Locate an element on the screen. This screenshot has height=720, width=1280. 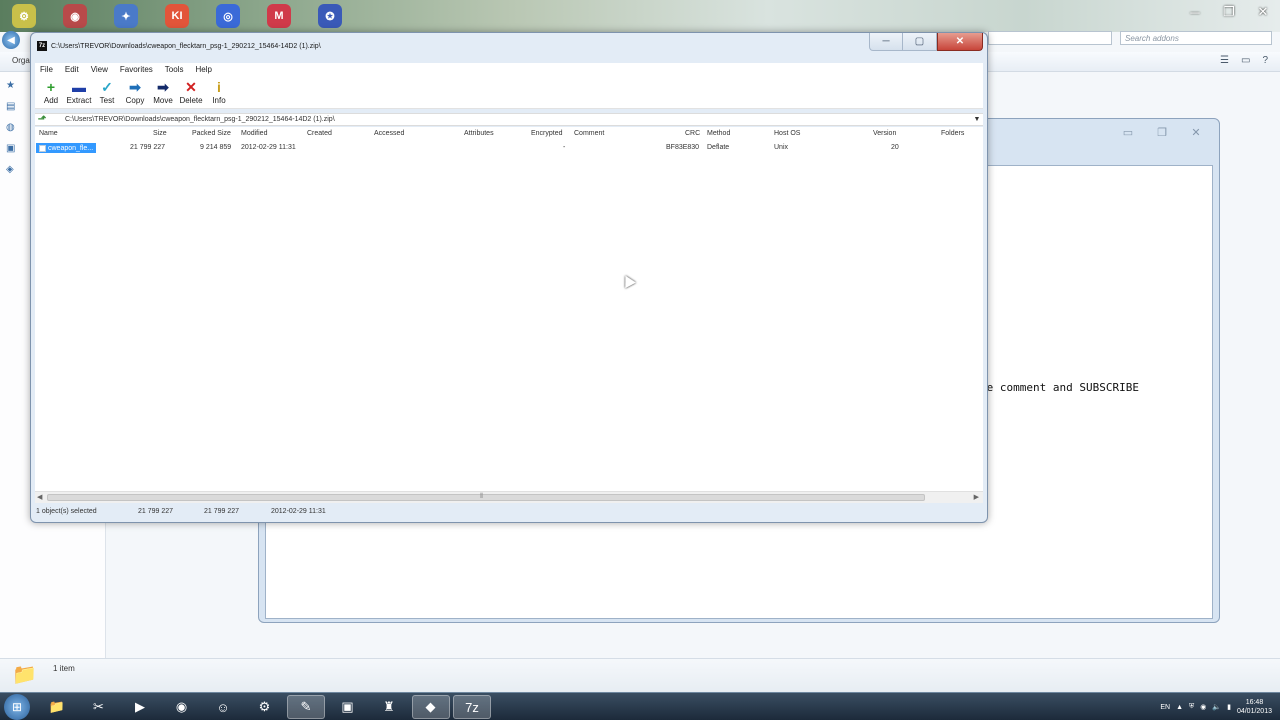
column-header-folders: Folders is located at coordinates (952, 133).